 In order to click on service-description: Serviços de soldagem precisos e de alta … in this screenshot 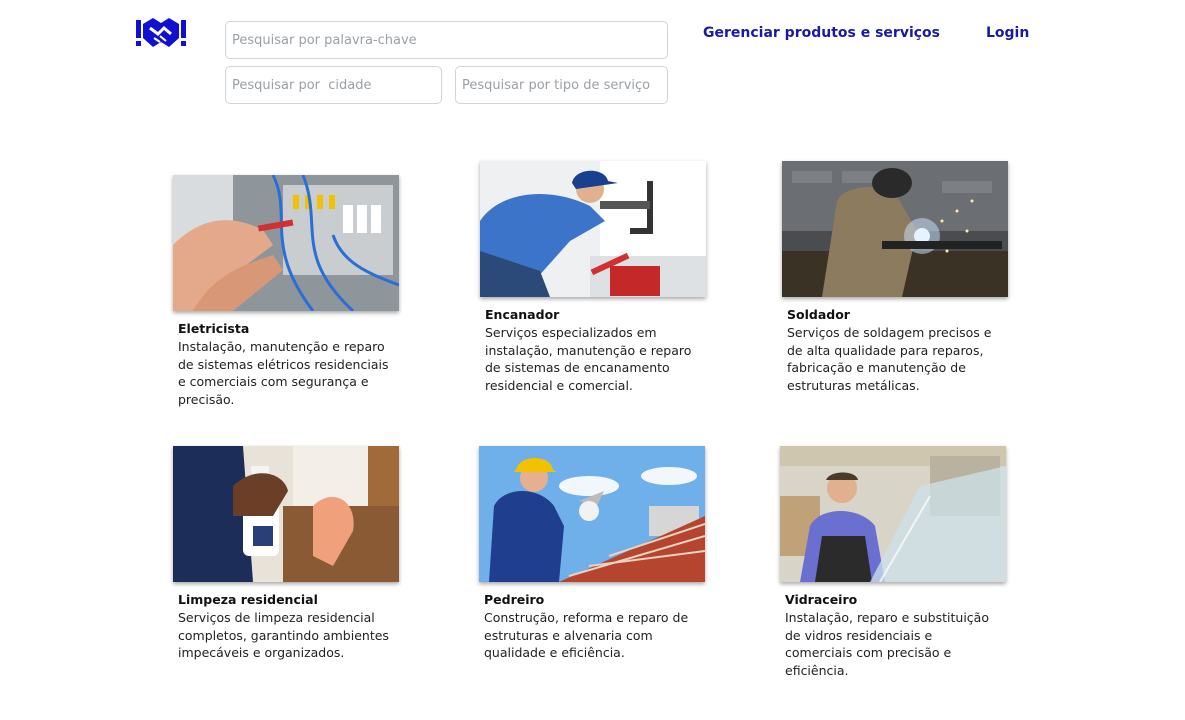, I will do `click(889, 359)`.